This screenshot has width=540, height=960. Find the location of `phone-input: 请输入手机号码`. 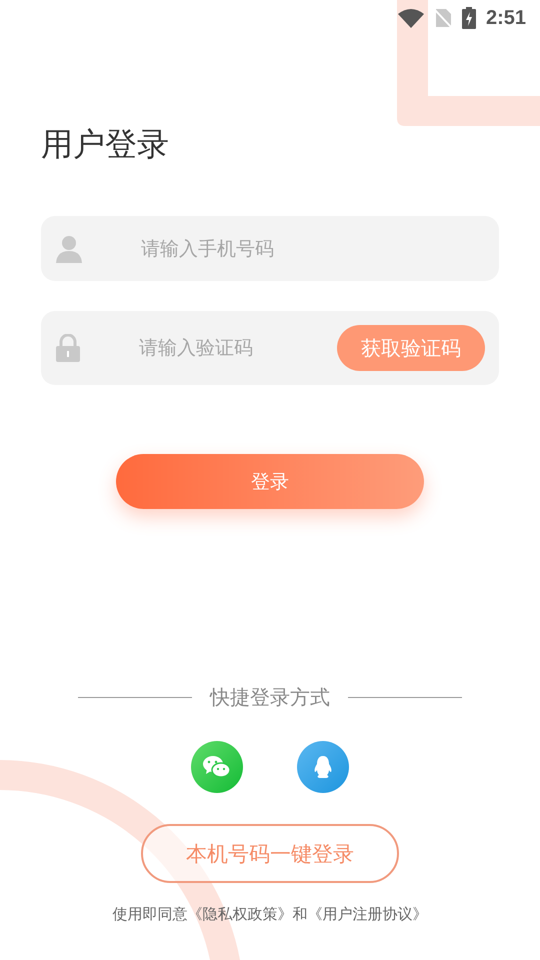

phone-input: 请输入手机号码 is located at coordinates (312, 248).